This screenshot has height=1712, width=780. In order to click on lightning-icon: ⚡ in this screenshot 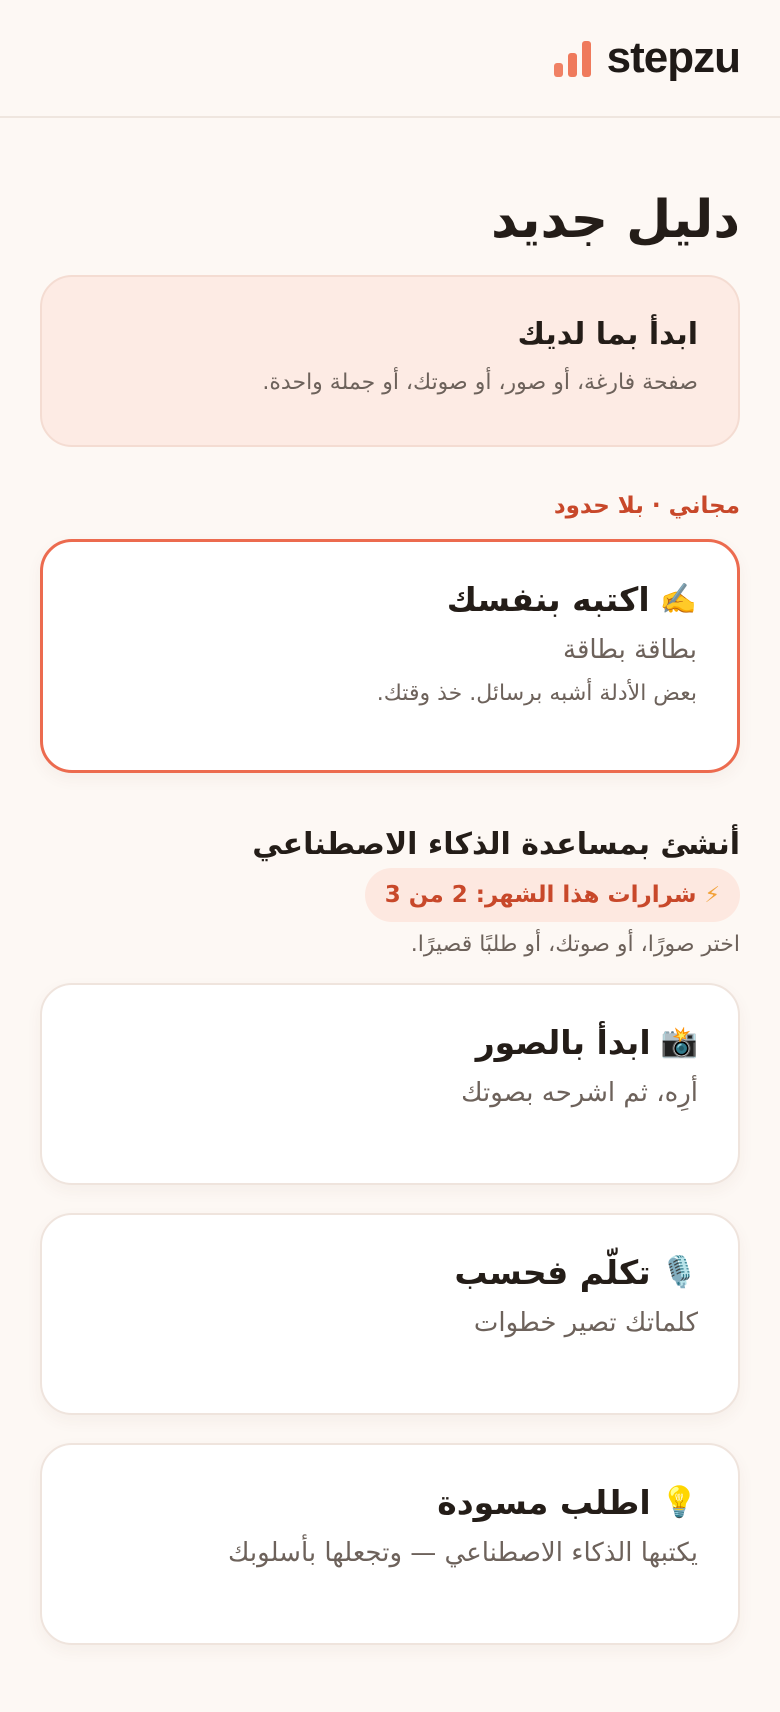, I will do `click(712, 895)`.